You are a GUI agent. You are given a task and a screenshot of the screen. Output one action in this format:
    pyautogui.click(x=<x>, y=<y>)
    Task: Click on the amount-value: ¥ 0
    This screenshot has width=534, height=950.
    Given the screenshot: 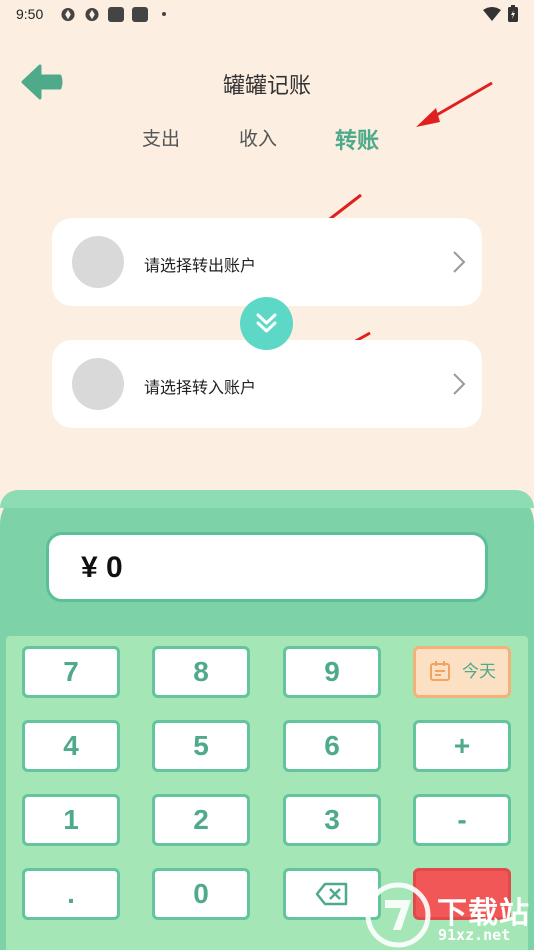 What is the action you would take?
    pyautogui.click(x=102, y=567)
    